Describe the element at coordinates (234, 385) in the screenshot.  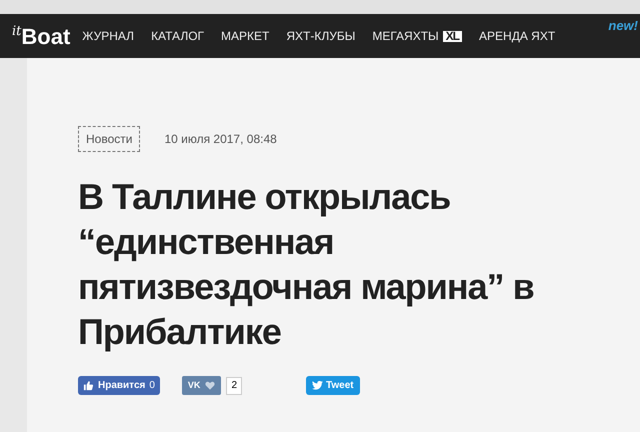
I see `vk-like-count: 2` at that location.